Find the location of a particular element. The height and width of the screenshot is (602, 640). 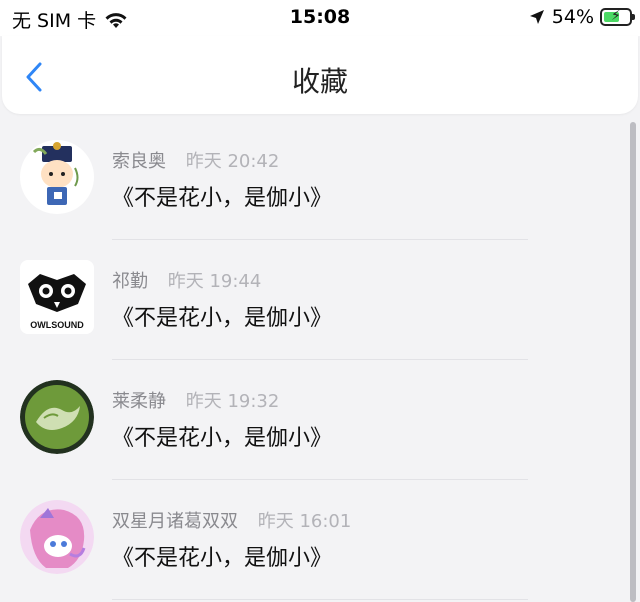

item-meta: 祁勤 昨天 19:44 is located at coordinates (186, 280).